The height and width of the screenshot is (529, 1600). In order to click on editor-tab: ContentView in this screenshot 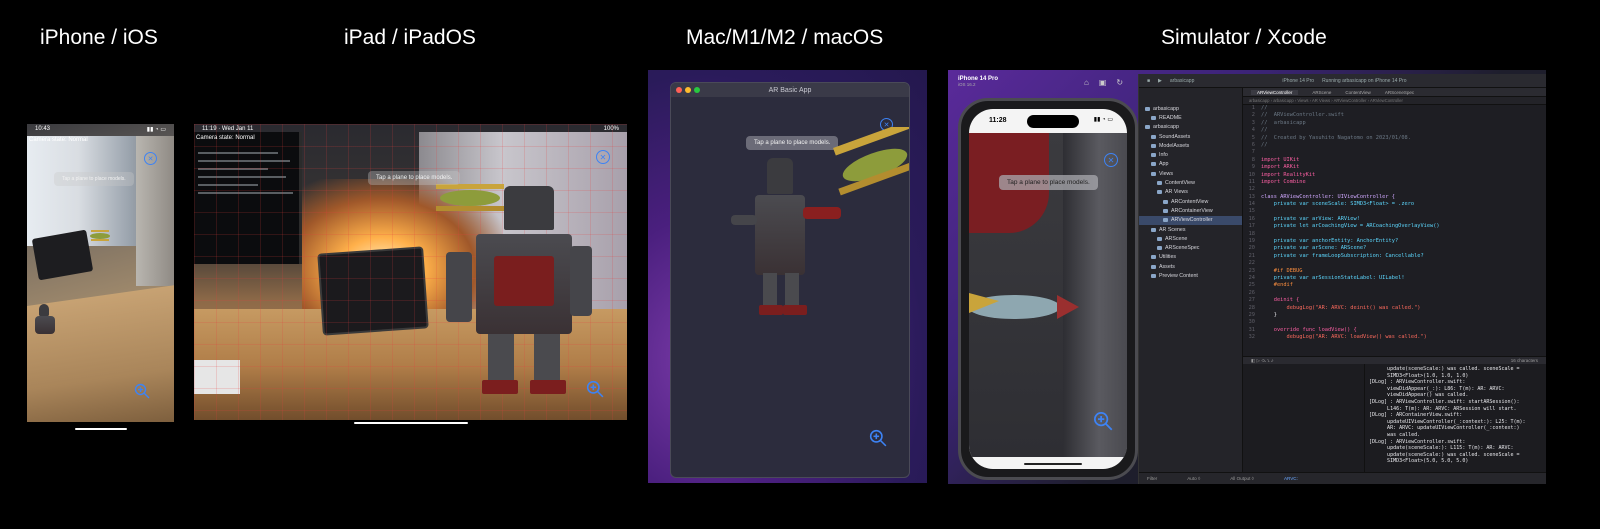, I will do `click(1357, 92)`.